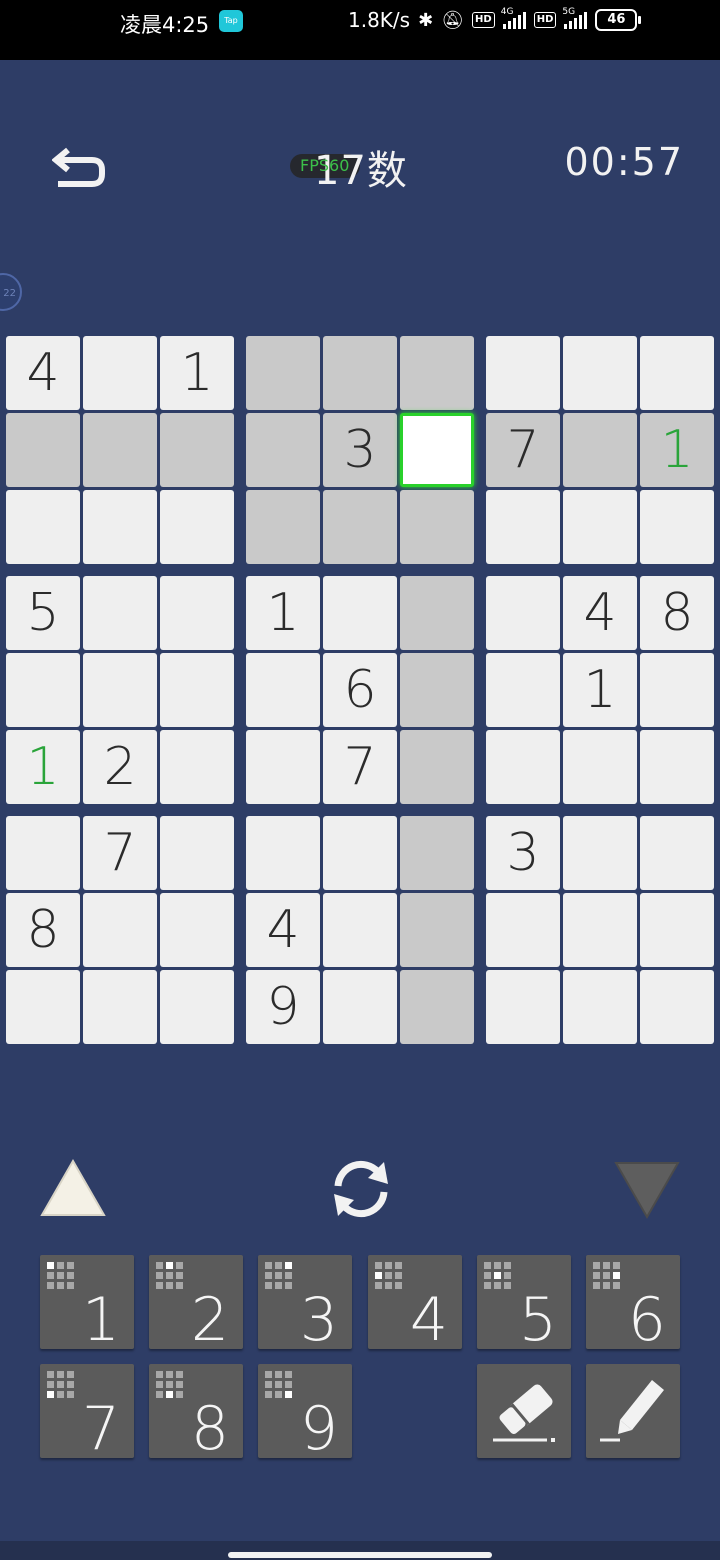  I want to click on digit-key-1: 1, so click(87, 1305).